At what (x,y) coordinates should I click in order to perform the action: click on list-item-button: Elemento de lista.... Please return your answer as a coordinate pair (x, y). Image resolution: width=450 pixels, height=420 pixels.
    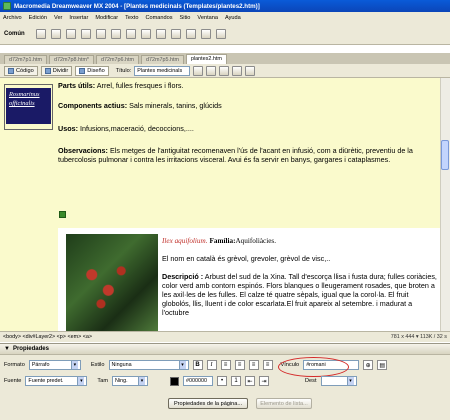
    Looking at the image, I should click on (284, 403).